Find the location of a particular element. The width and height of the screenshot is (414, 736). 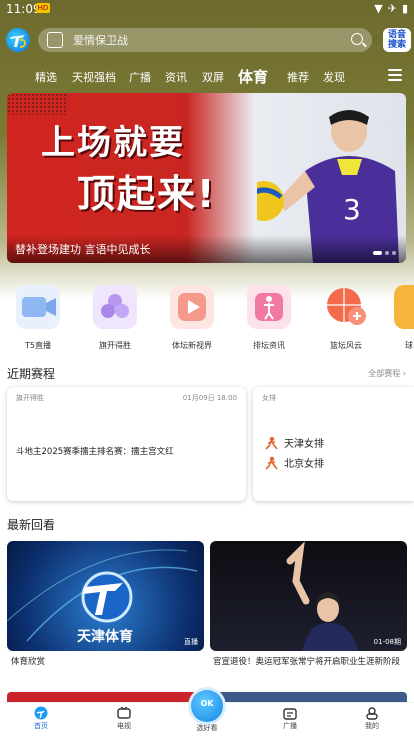

logo-text: 天津体育 is located at coordinates (105, 636).